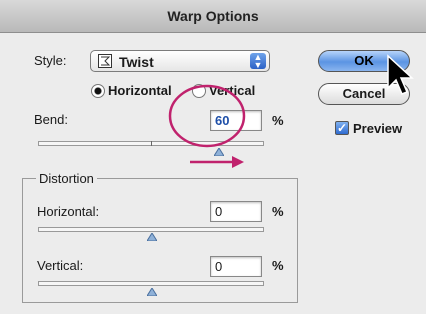 The image size is (426, 314). What do you see at coordinates (364, 94) in the screenshot?
I see `cancel-button: Cancel` at bounding box center [364, 94].